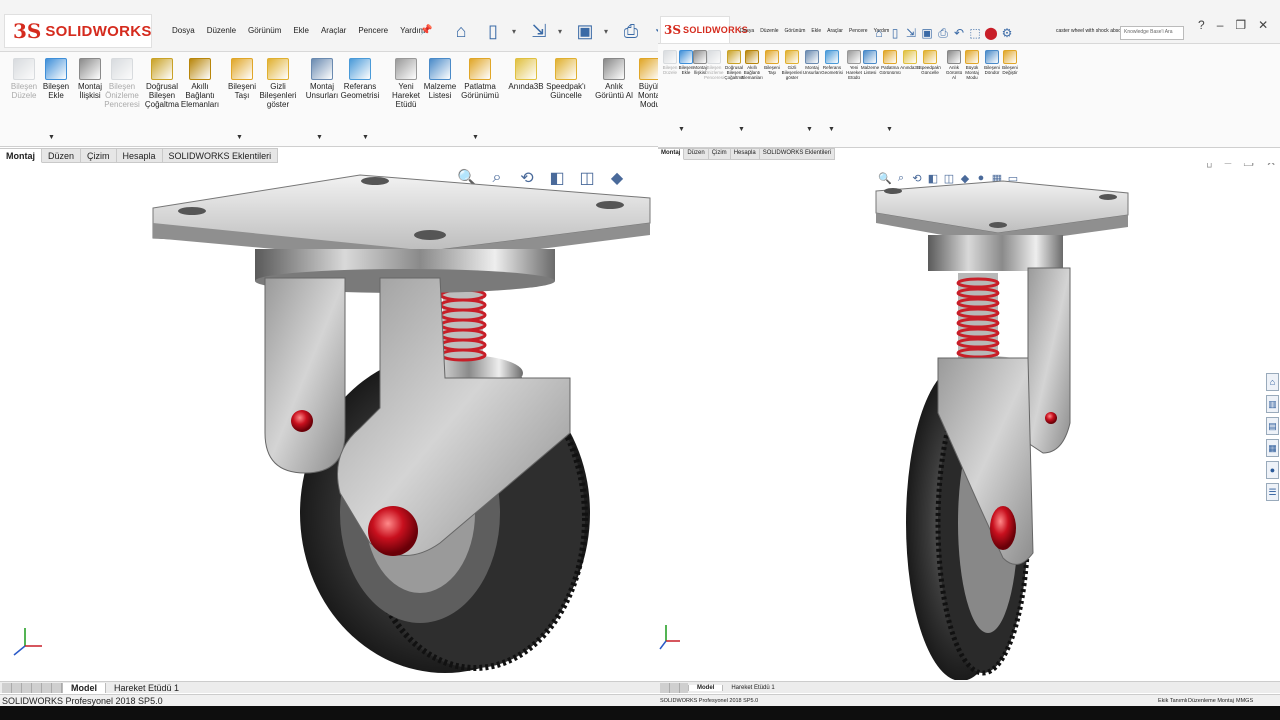  What do you see at coordinates (1263, 25) in the screenshot?
I see `close-icon: ✕` at bounding box center [1263, 25].